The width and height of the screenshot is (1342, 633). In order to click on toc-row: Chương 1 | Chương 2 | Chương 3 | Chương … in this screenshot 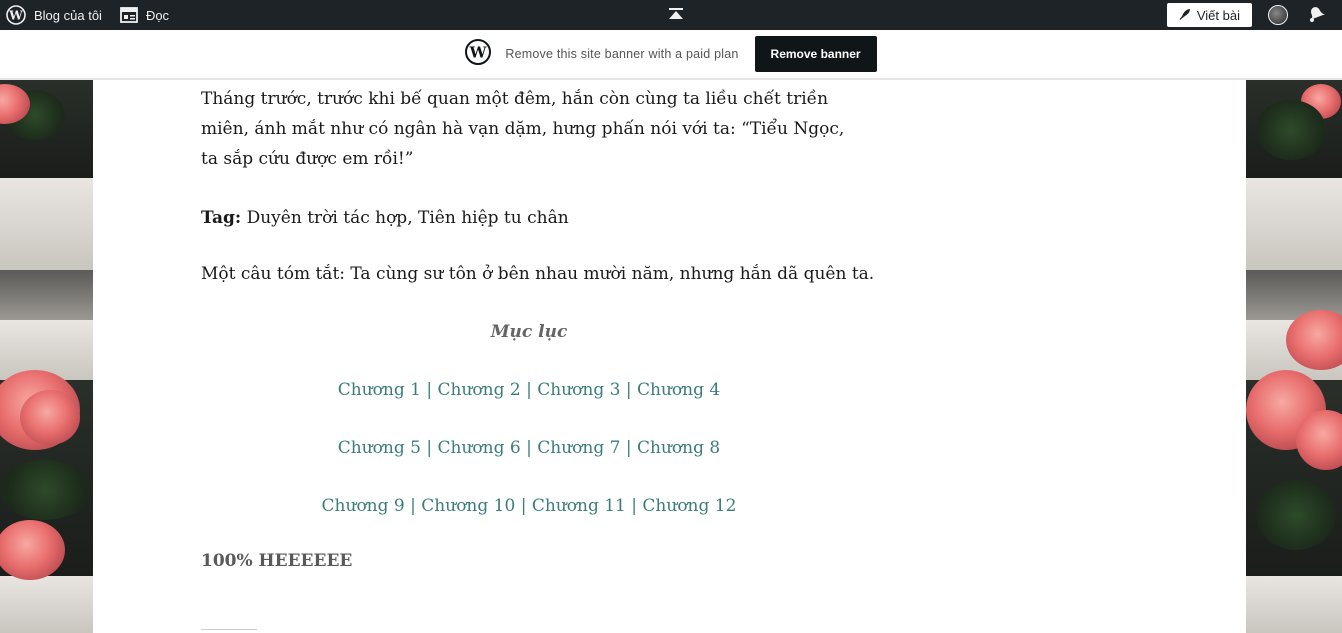, I will do `click(529, 390)`.